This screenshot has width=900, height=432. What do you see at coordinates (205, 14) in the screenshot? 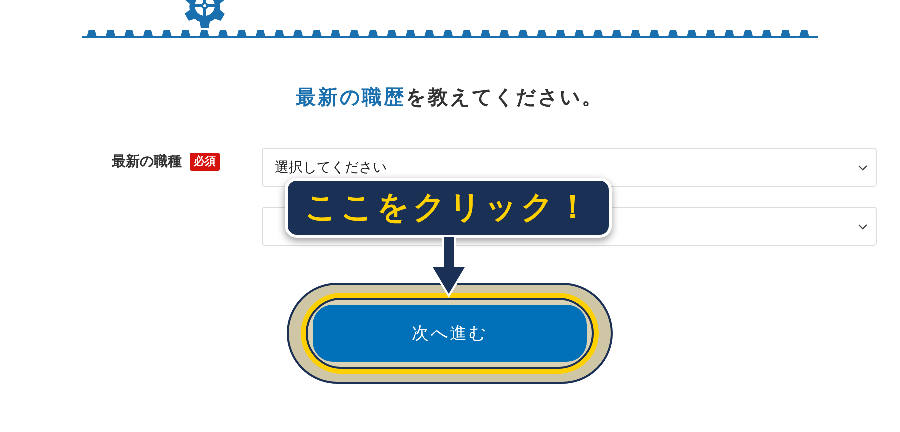
I see `gear-icon` at bounding box center [205, 14].